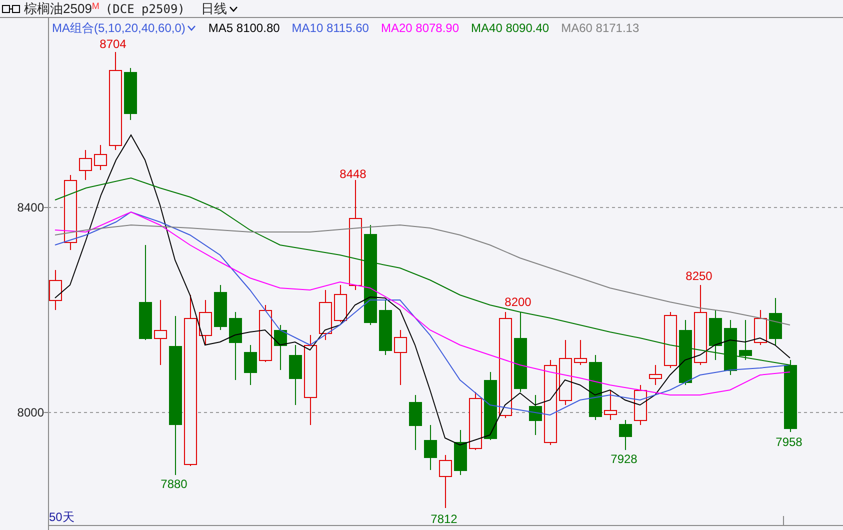 The height and width of the screenshot is (530, 843). What do you see at coordinates (444, 519) in the screenshot?
I see `price-extreme-label: 7812` at bounding box center [444, 519].